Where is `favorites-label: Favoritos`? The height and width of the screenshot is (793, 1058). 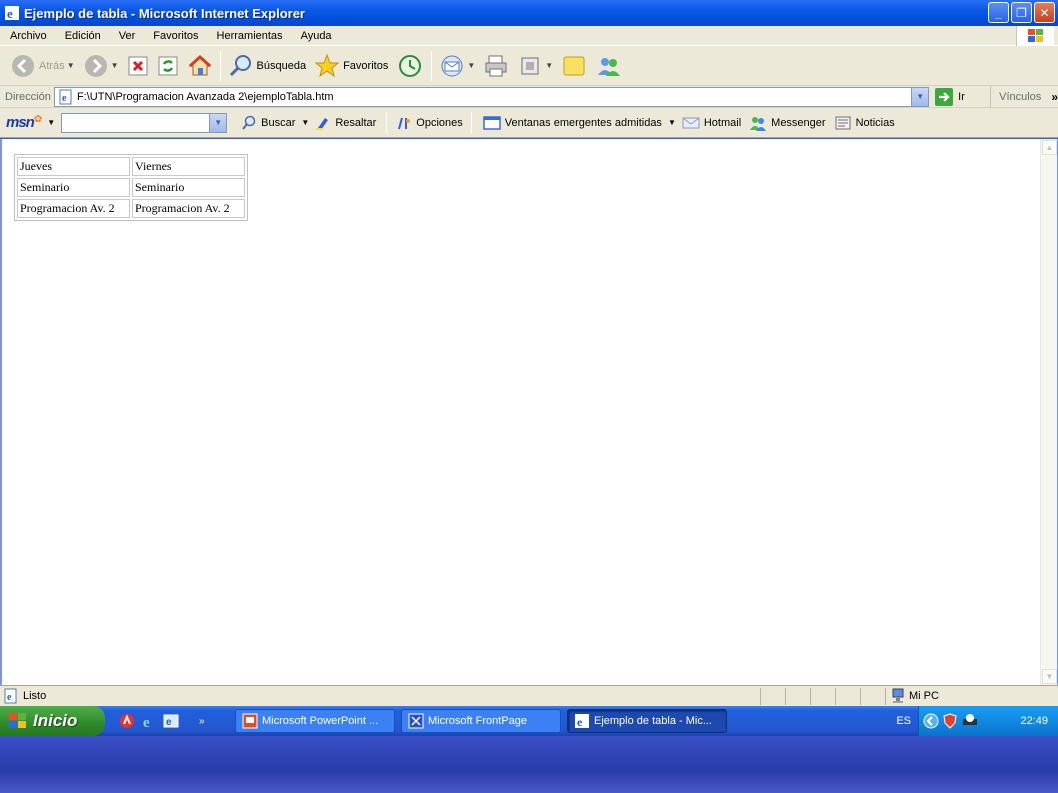 favorites-label: Favoritos is located at coordinates (366, 65).